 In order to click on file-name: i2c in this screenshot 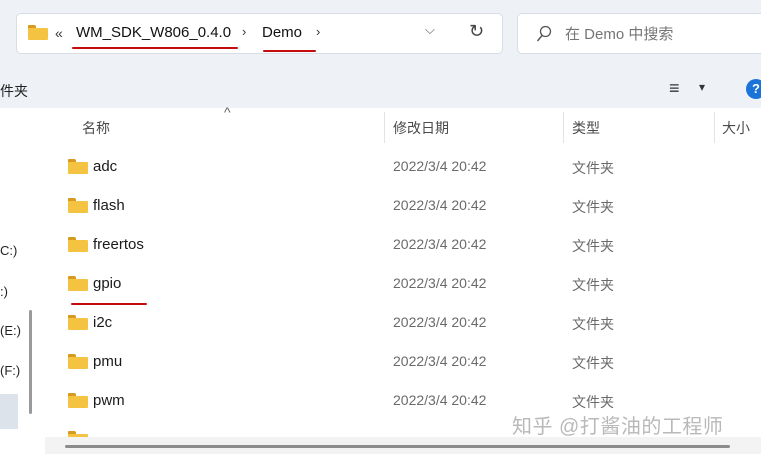, I will do `click(103, 322)`.